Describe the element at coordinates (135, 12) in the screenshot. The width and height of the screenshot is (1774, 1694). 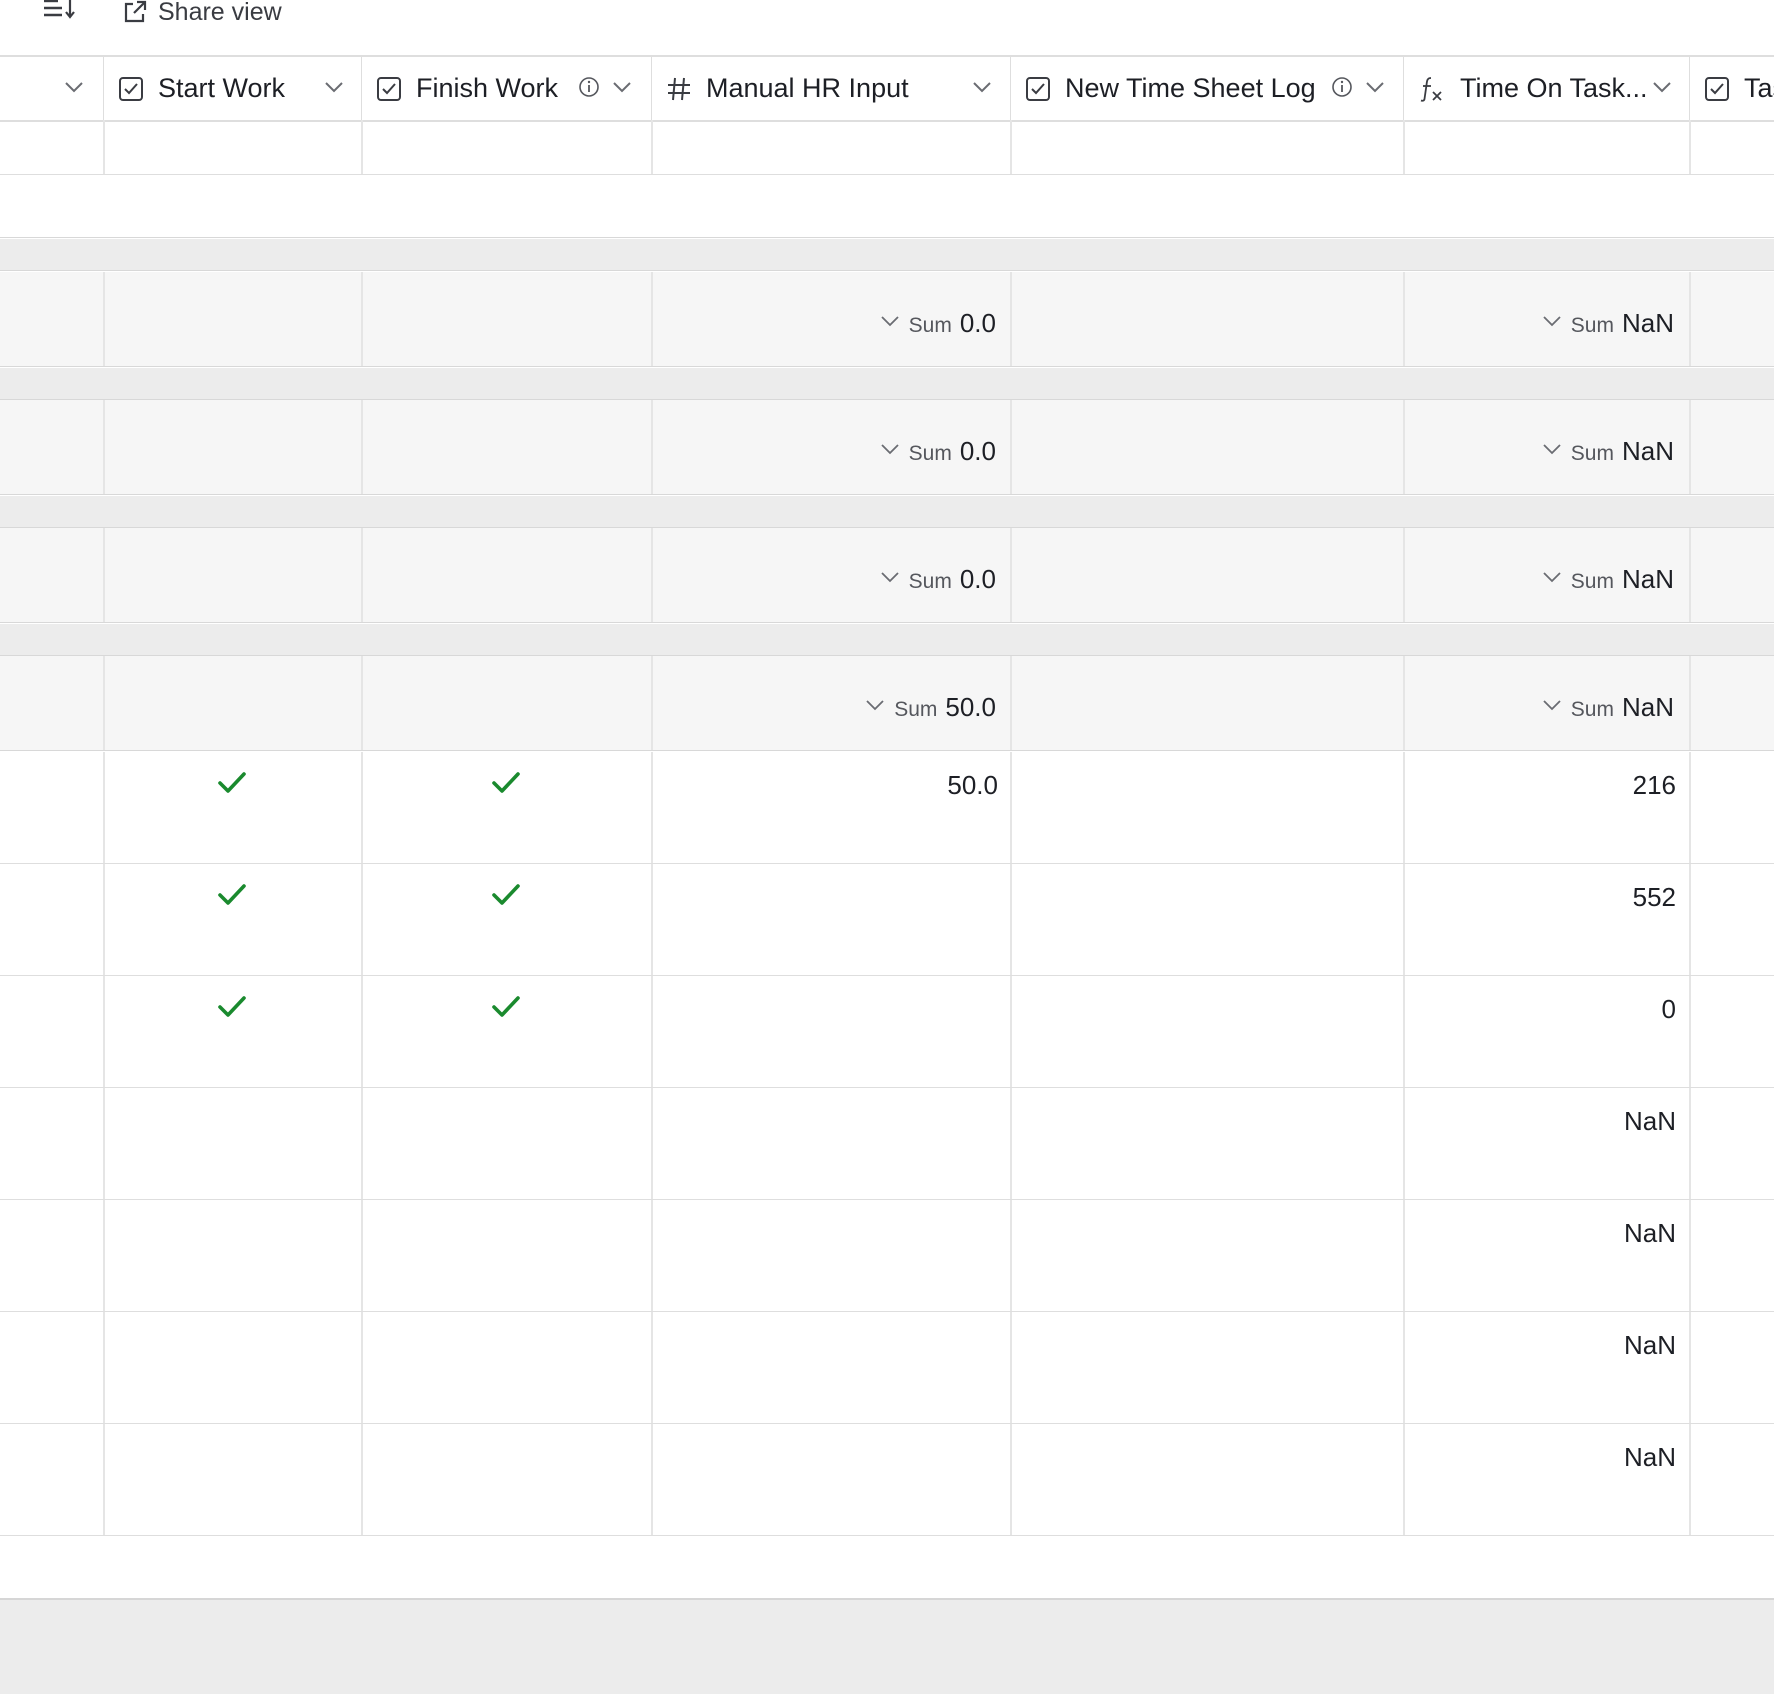
I see `external-link-icon` at that location.